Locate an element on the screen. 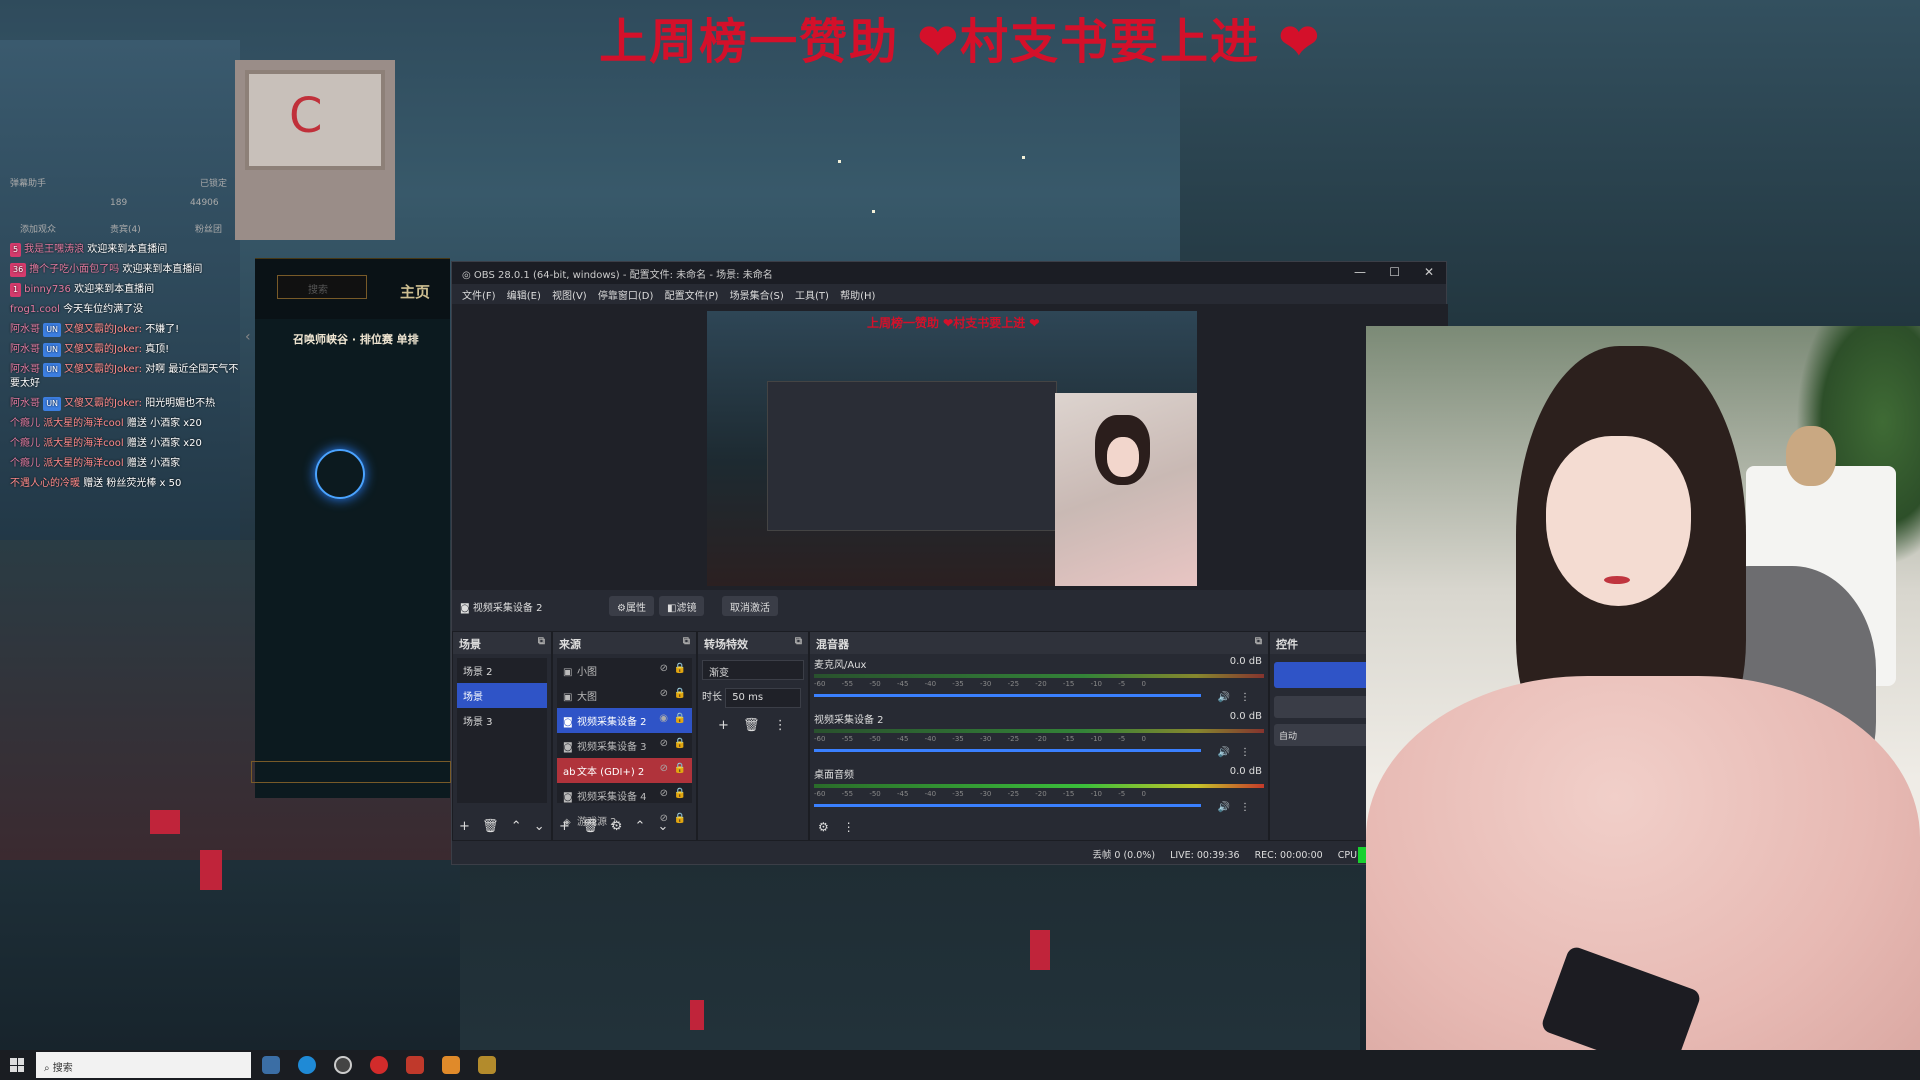 The height and width of the screenshot is (1080, 1920). league-client-icon is located at coordinates (487, 1065).